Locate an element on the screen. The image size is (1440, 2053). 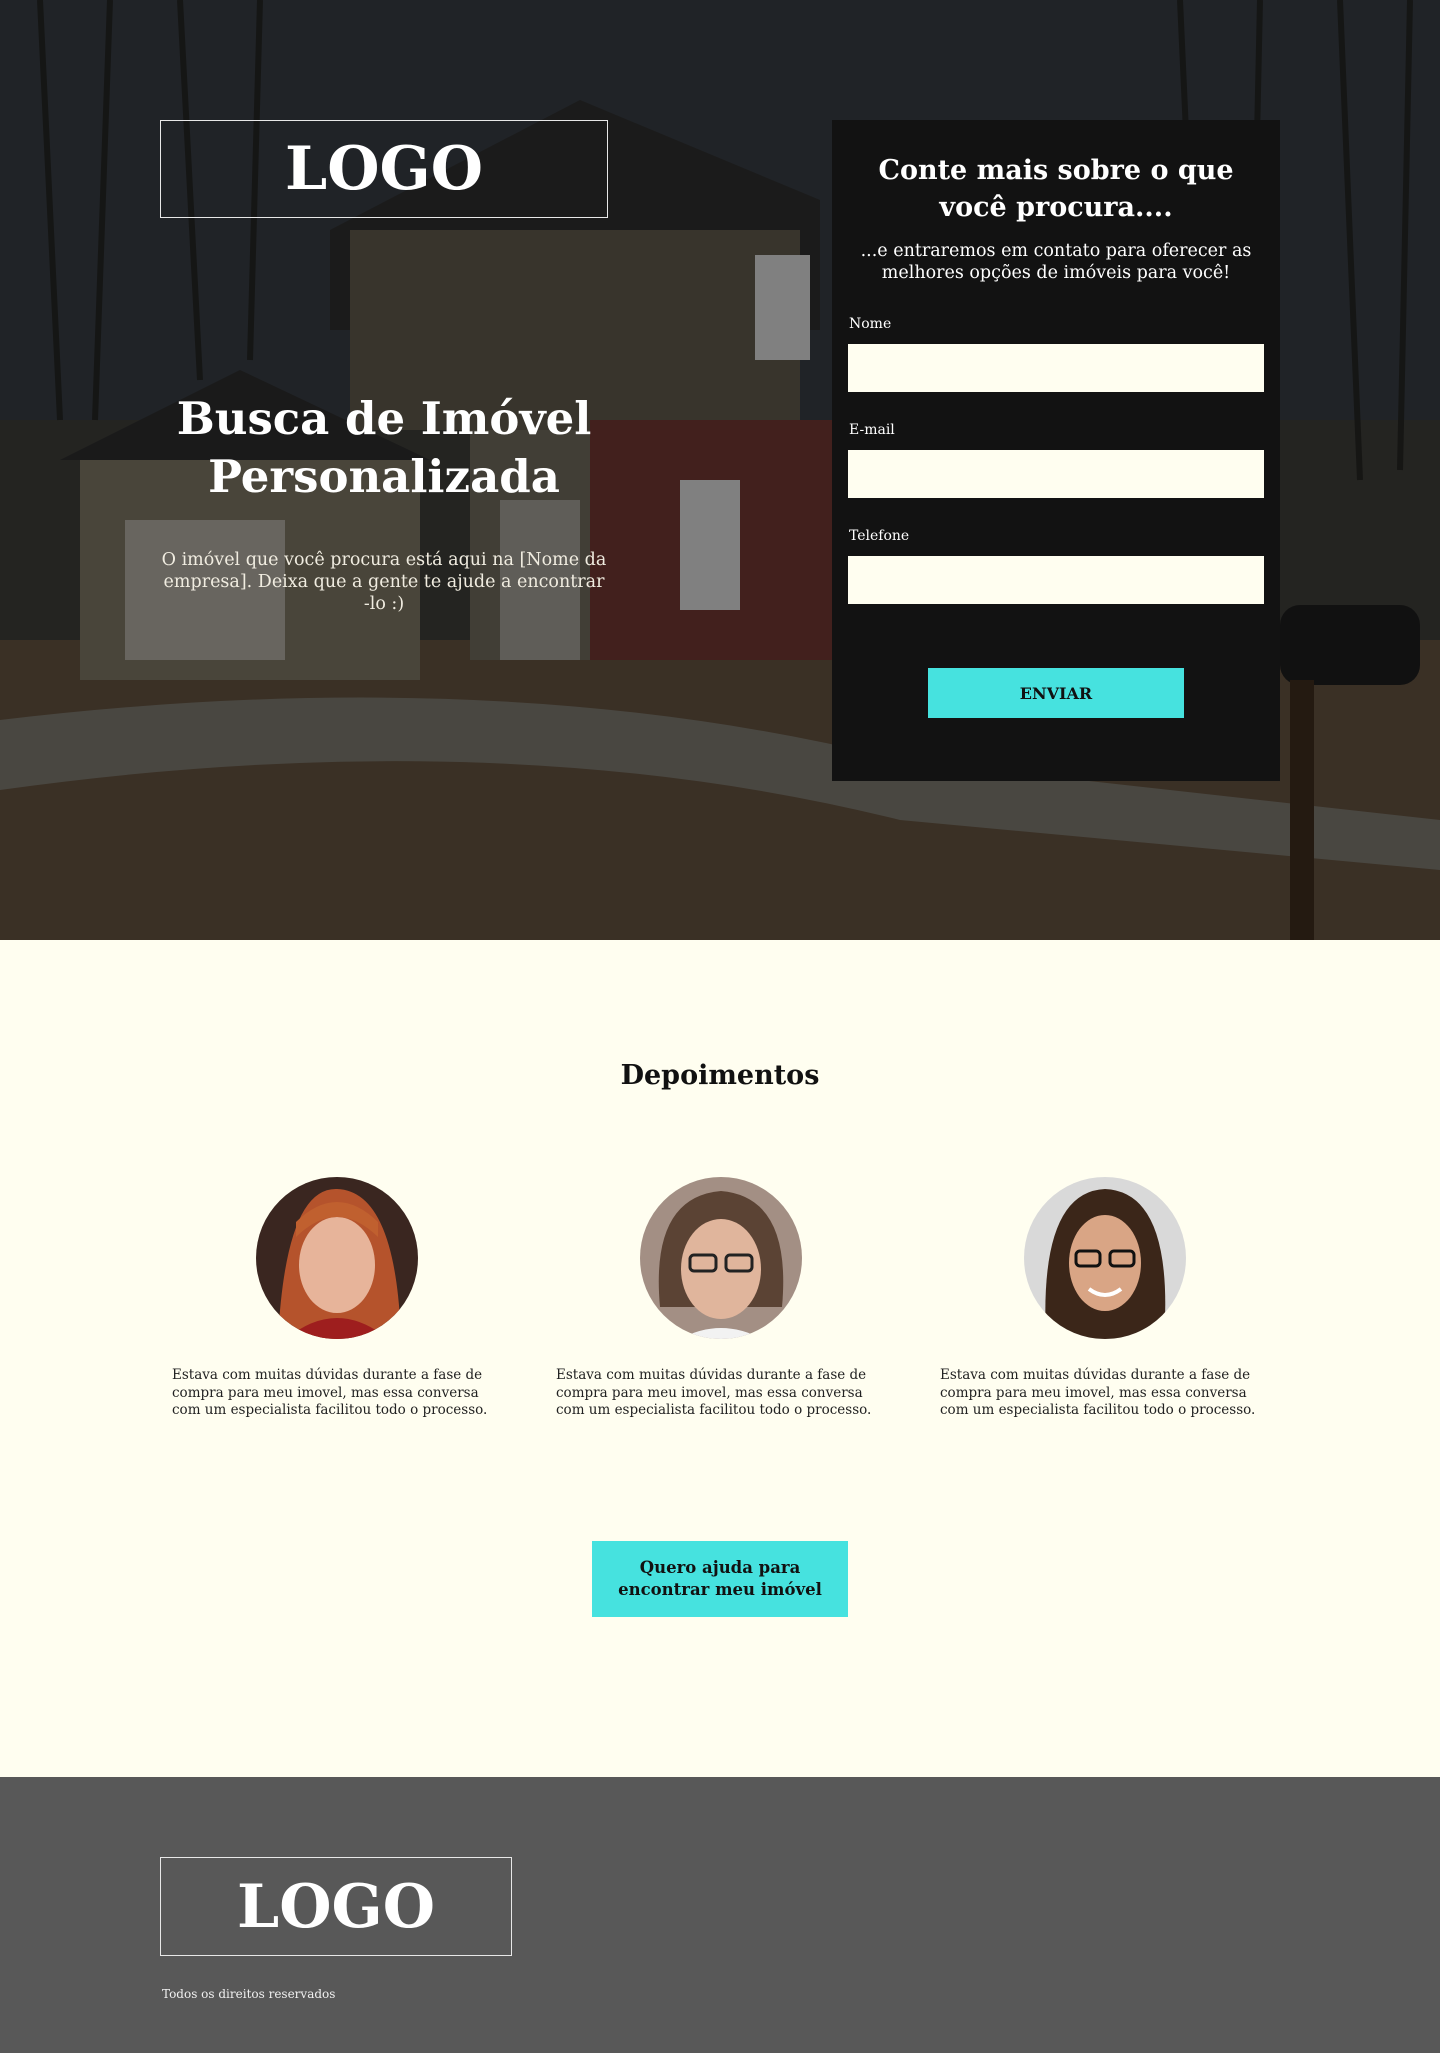
phone-field-label: Telefone is located at coordinates (879, 536).